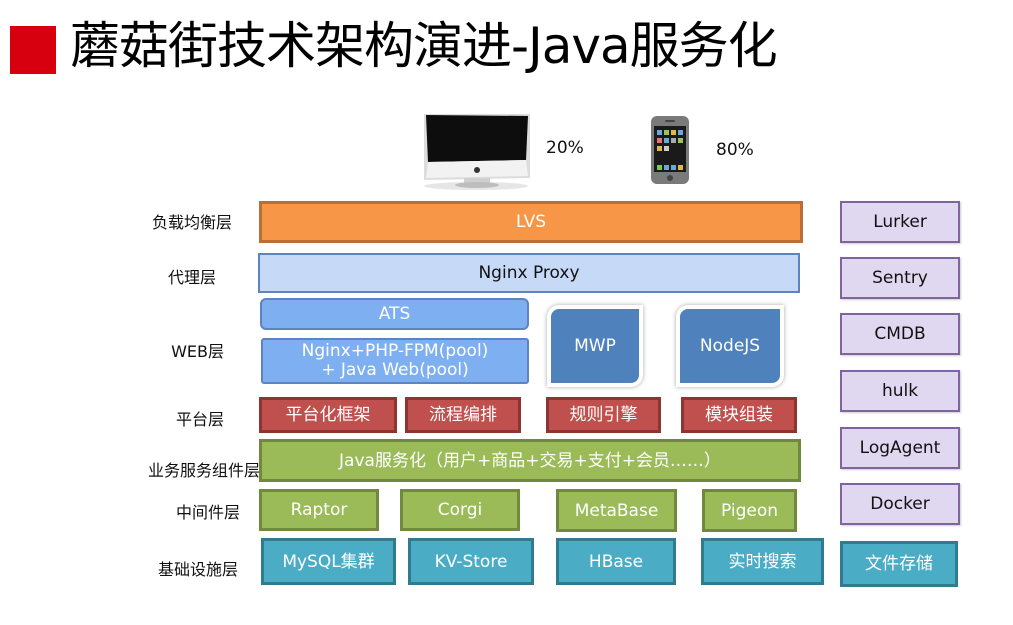  Describe the element at coordinates (616, 510) in the screenshot. I see `middleware-box-metabase: MetaBase` at that location.